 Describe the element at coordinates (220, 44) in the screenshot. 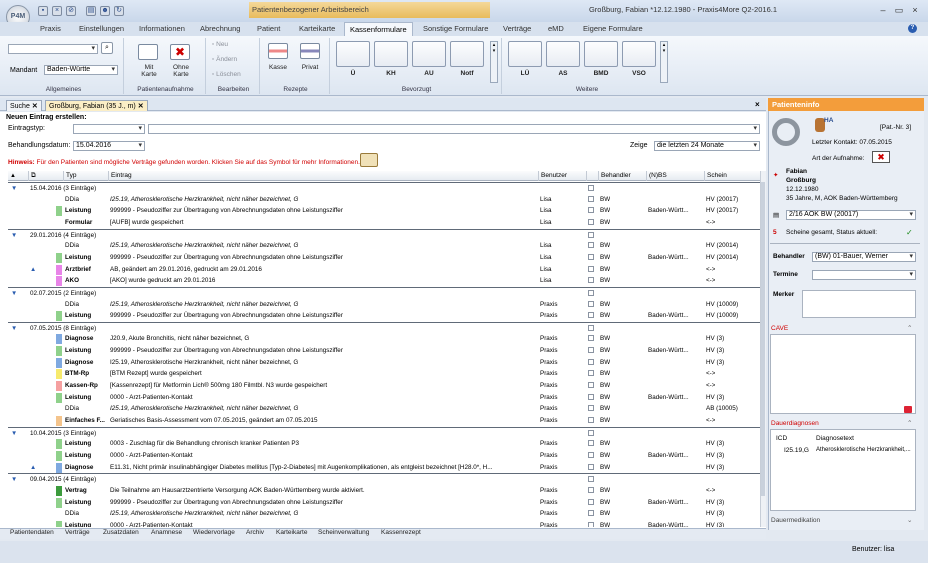

I see `neu-button: ▫ Neu` at that location.